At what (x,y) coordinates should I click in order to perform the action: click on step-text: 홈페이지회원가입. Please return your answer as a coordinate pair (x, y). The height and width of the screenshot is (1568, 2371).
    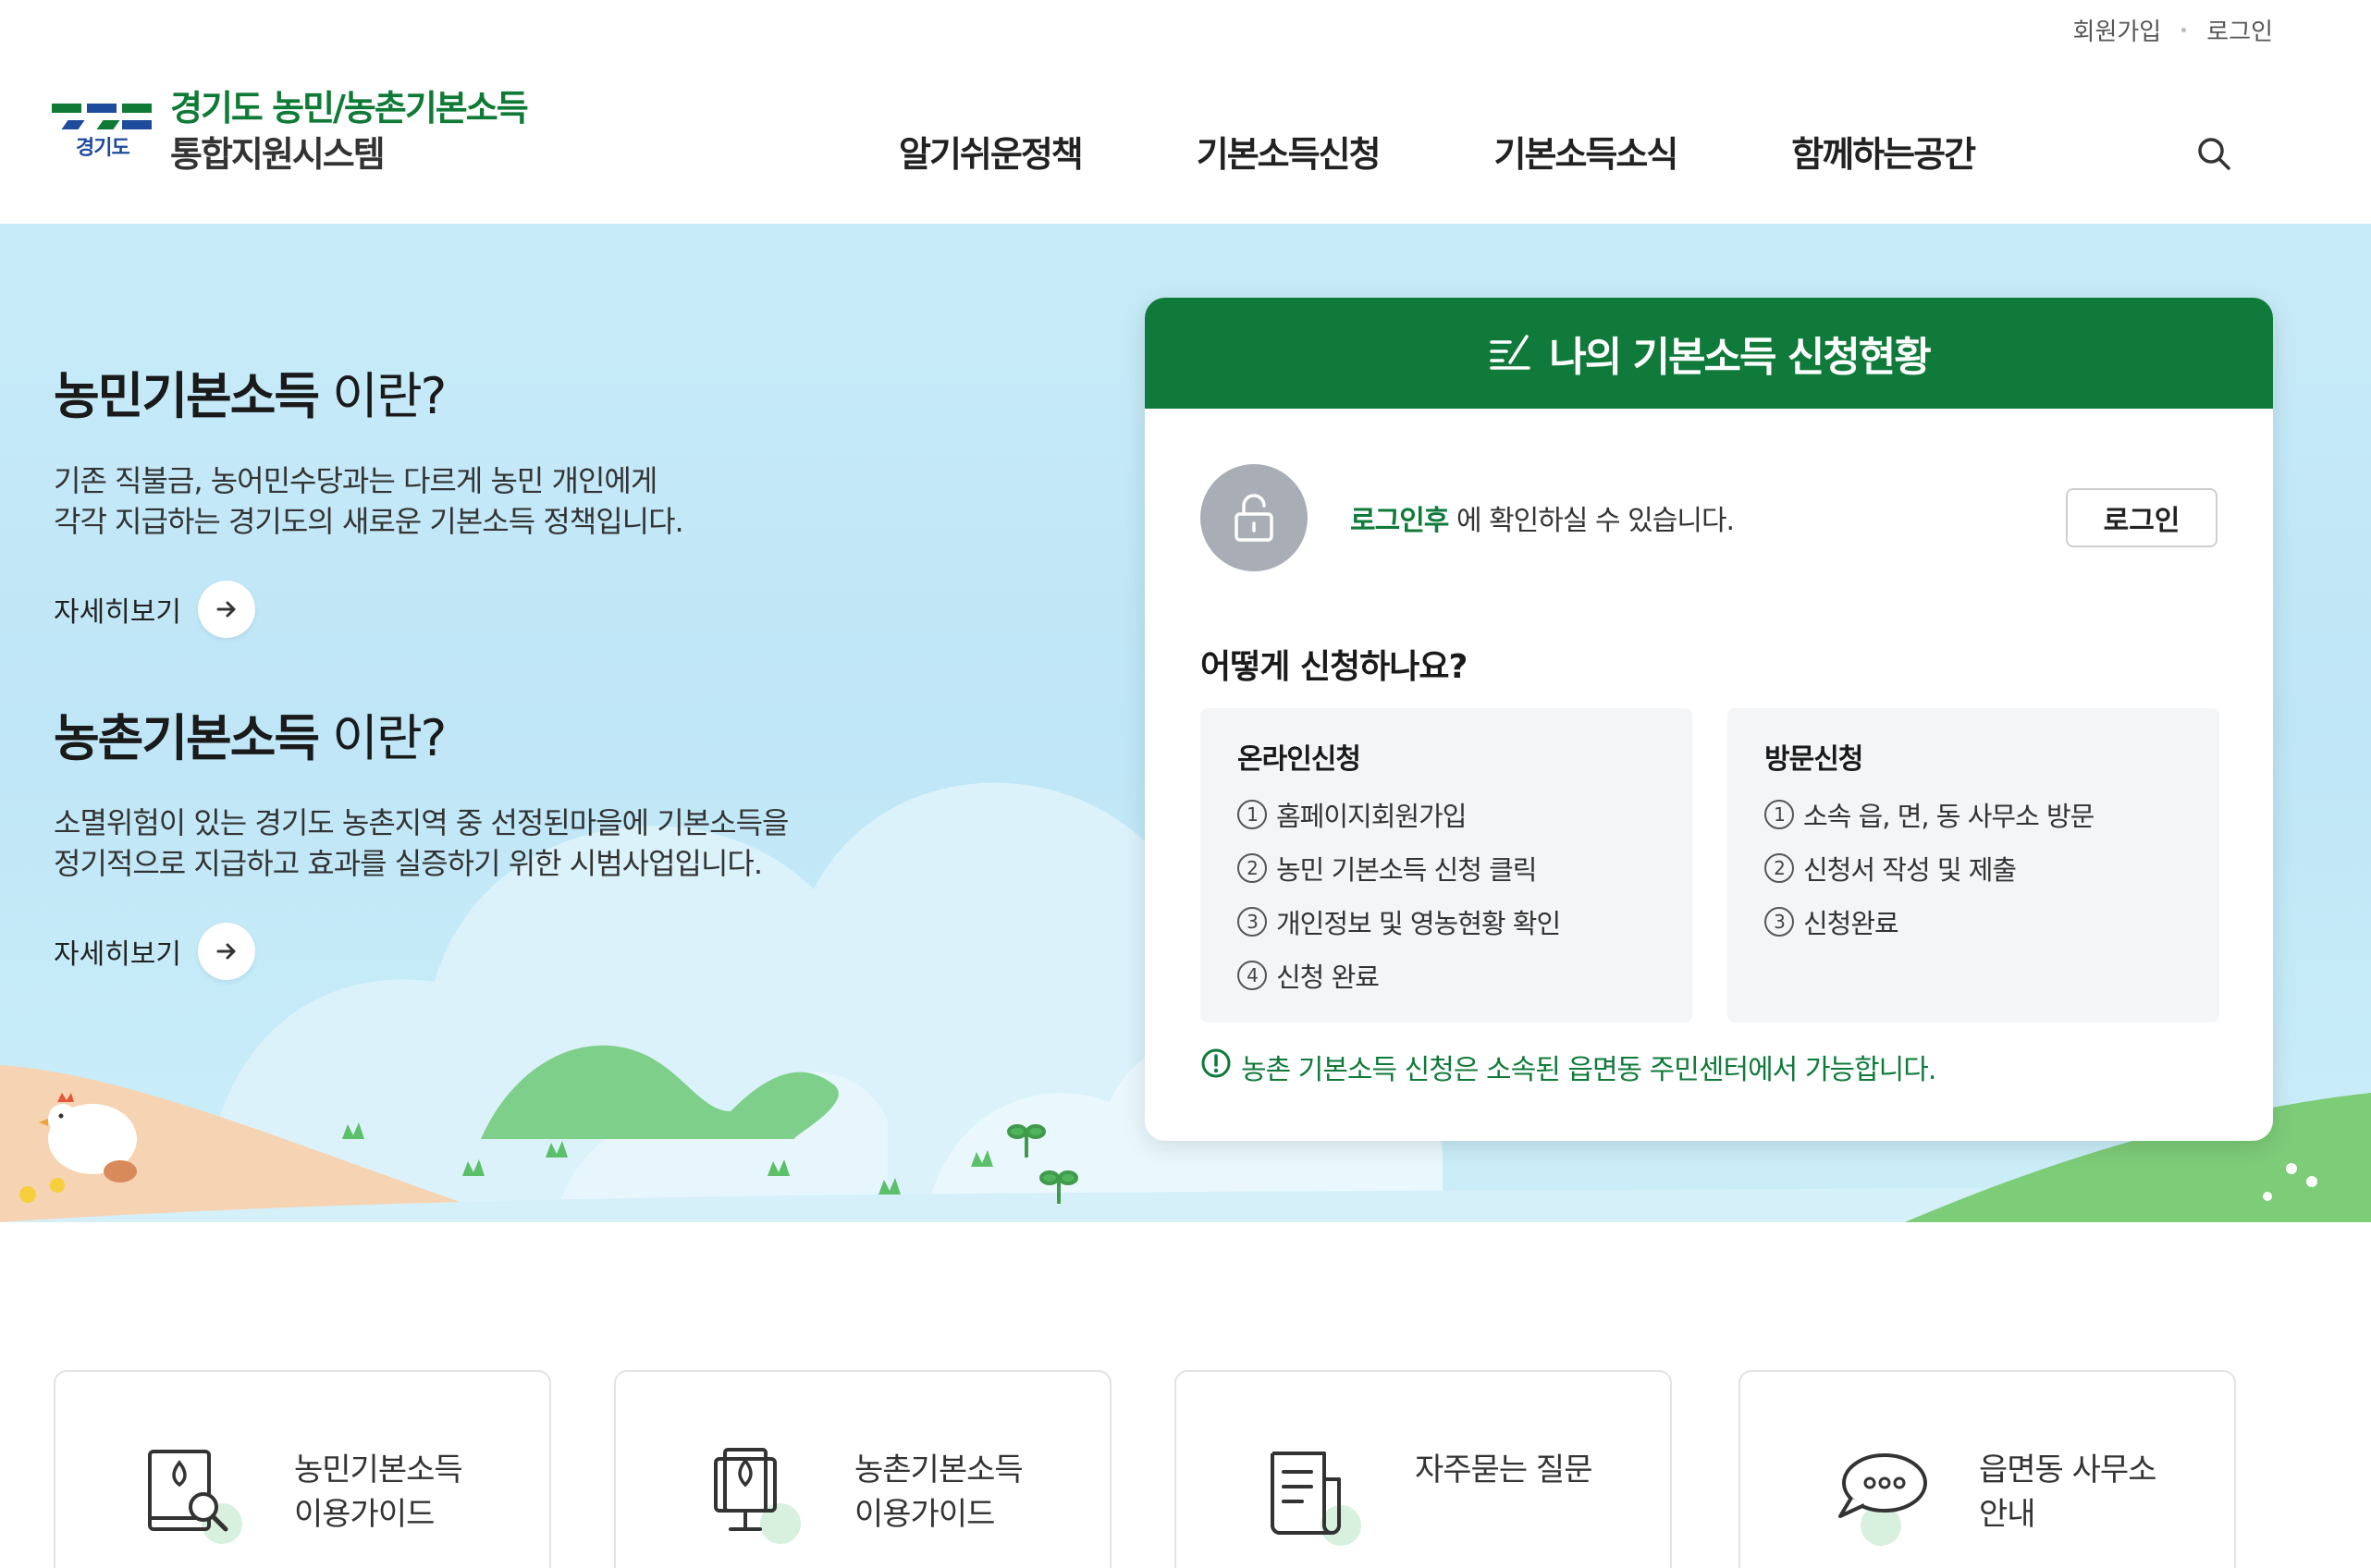
    Looking at the image, I should click on (1371, 817).